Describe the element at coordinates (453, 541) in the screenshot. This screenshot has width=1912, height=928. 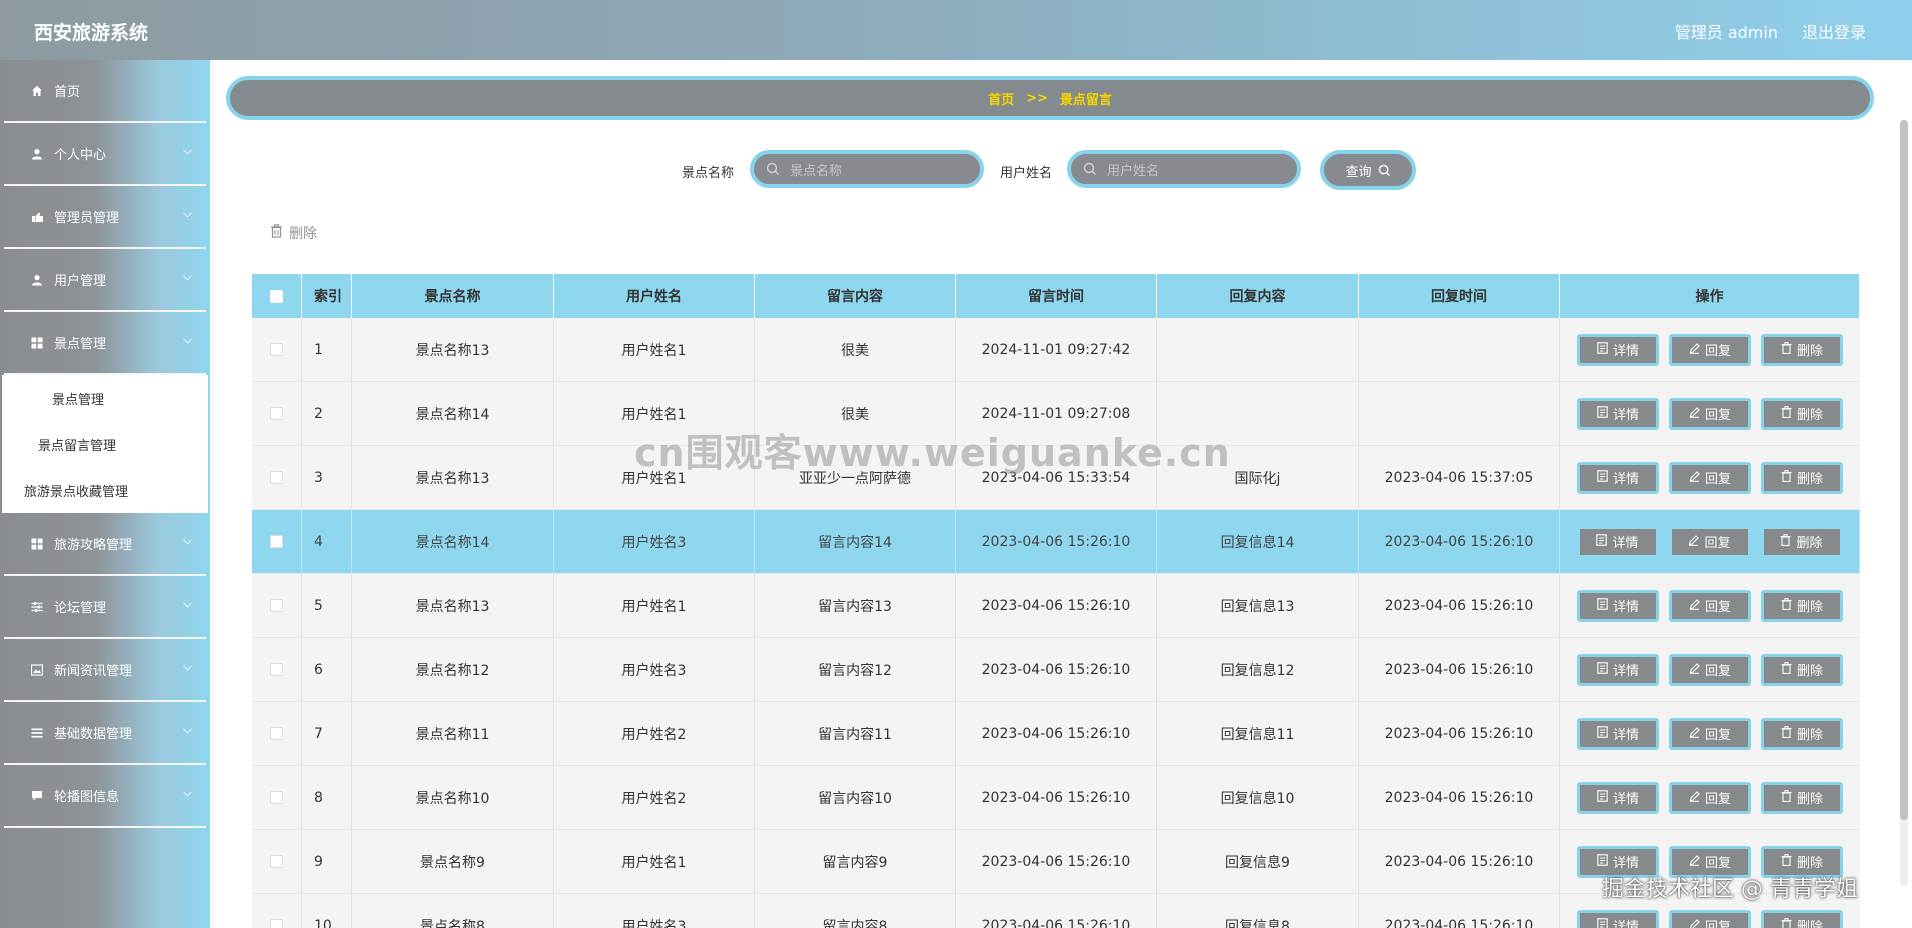
I see `cell-name: 景点名称14` at that location.